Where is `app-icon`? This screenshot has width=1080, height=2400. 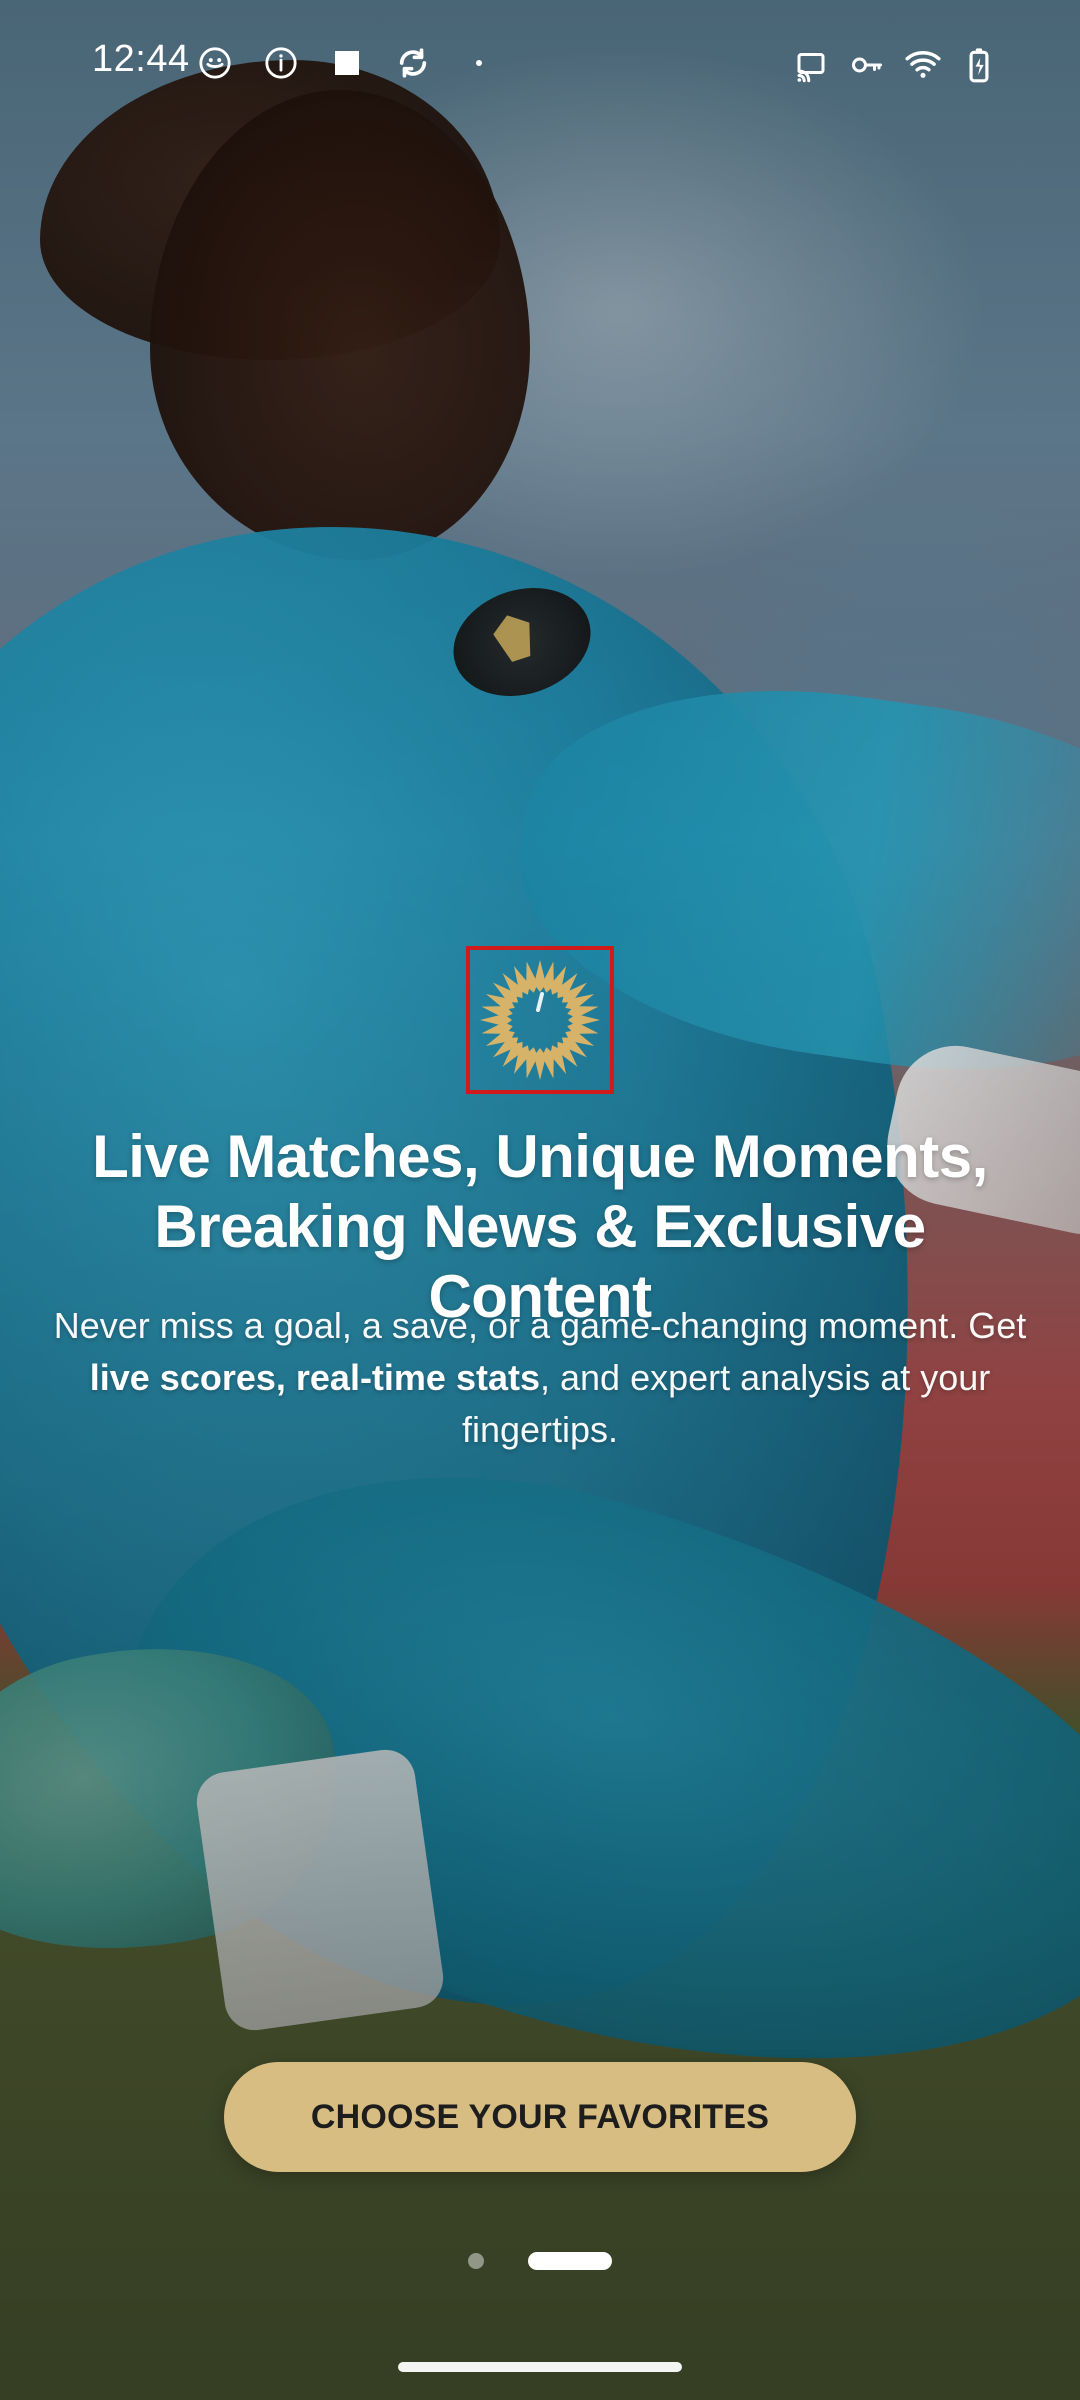
app-icon is located at coordinates (215, 63).